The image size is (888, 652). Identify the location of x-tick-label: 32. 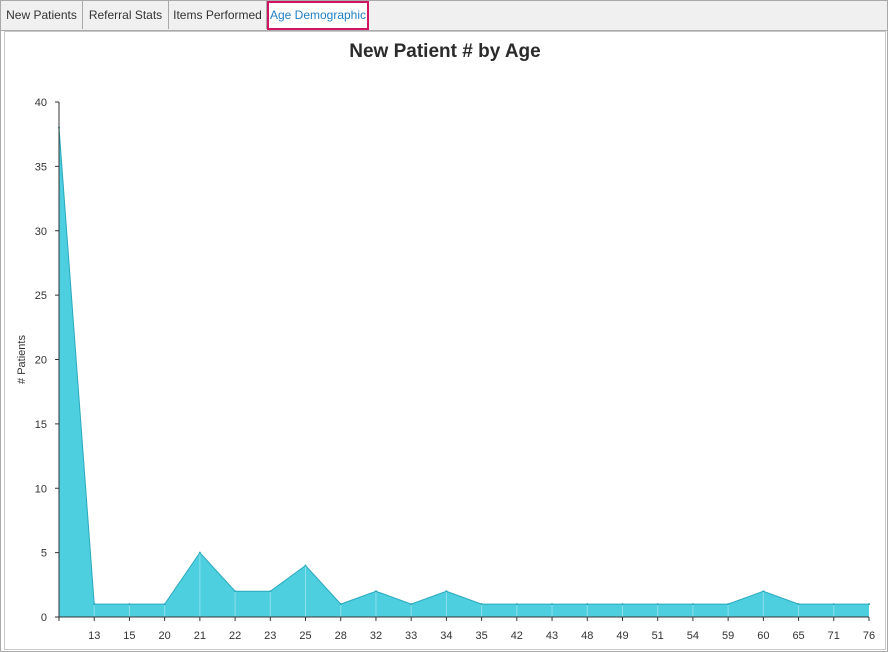
(376, 636).